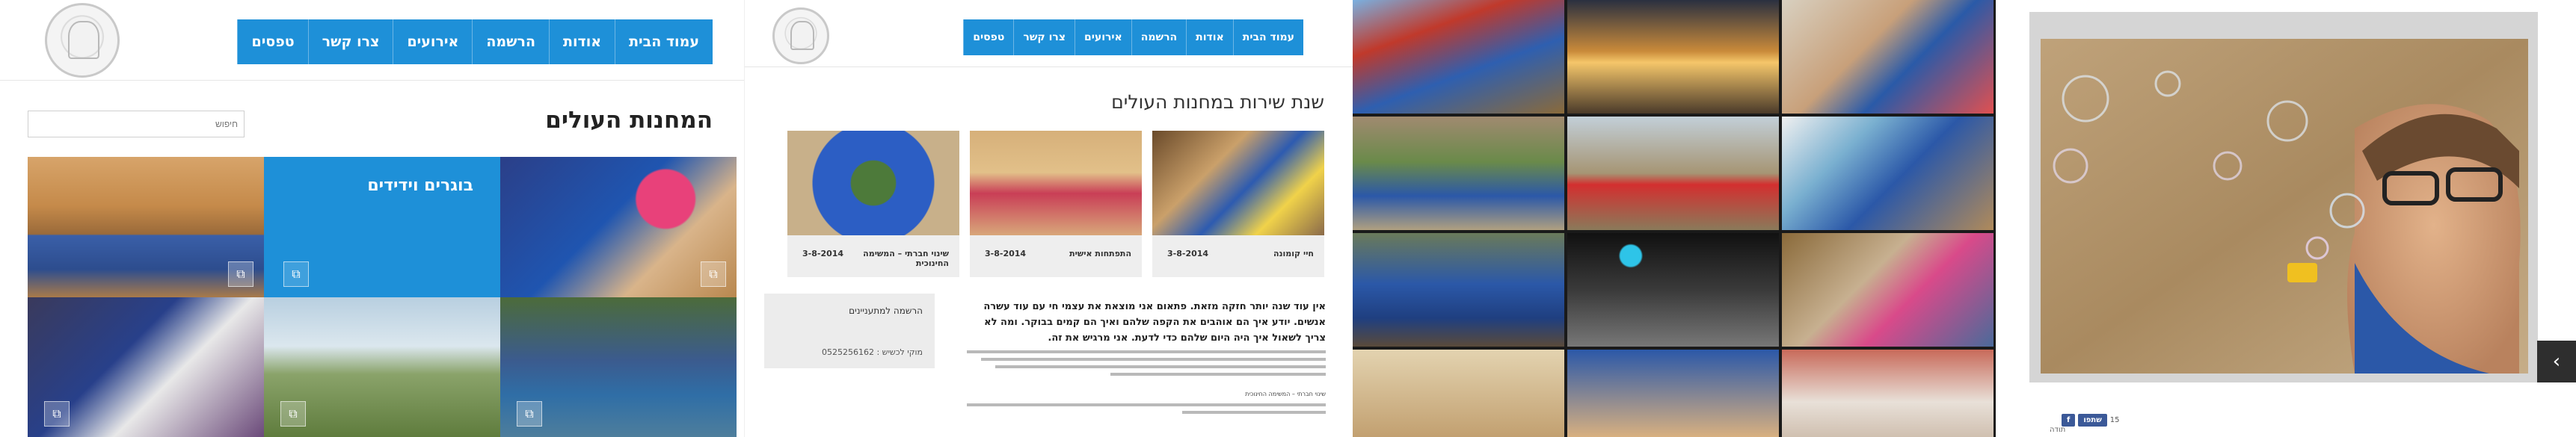  I want to click on tile-megaphone: ⧉, so click(146, 367).